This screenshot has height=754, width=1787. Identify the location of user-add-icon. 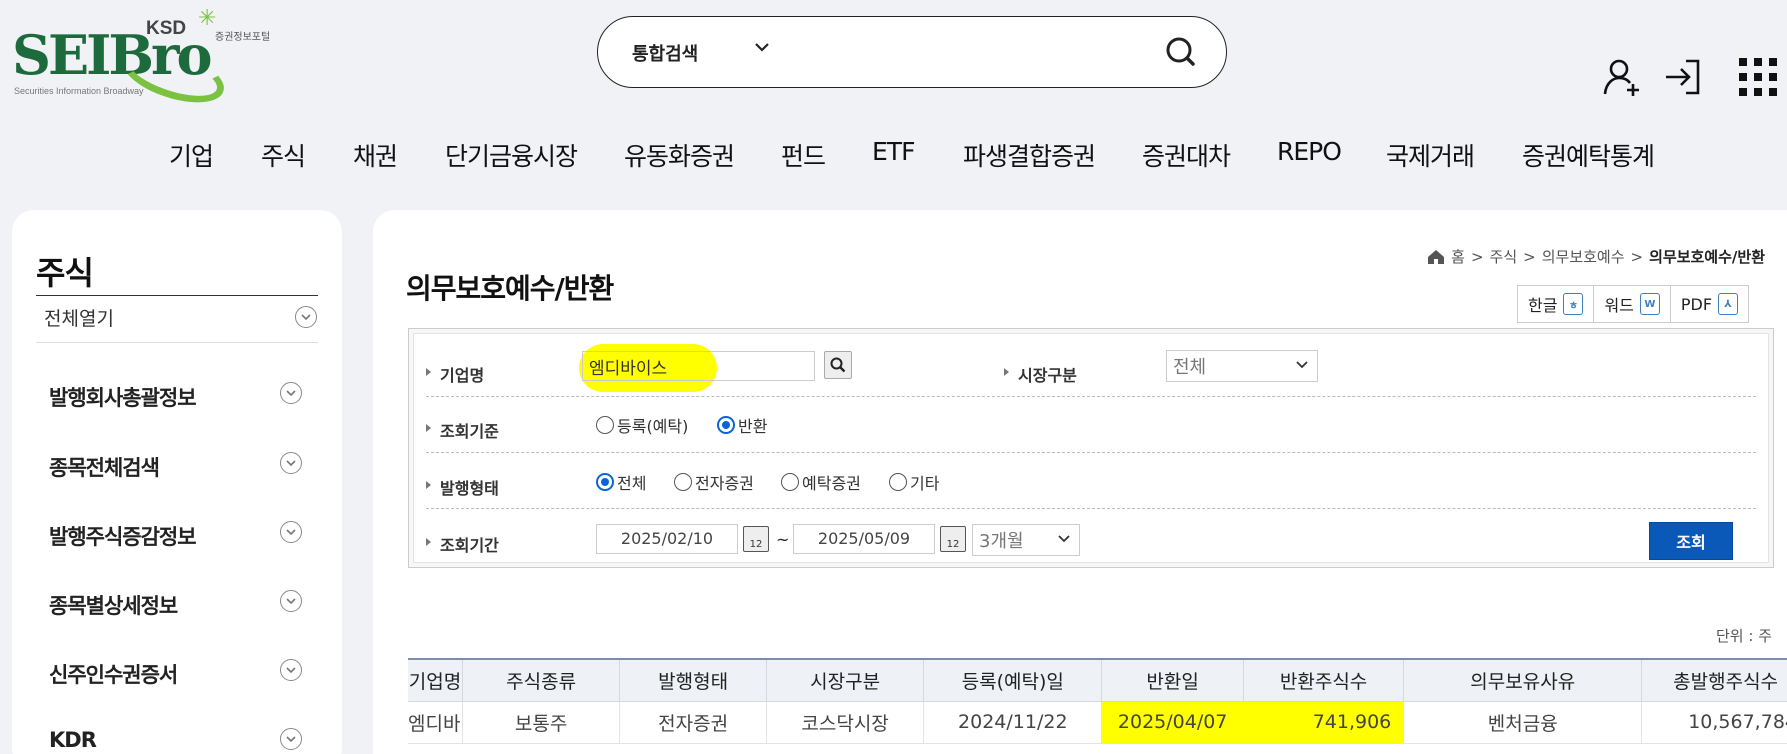
(1623, 77).